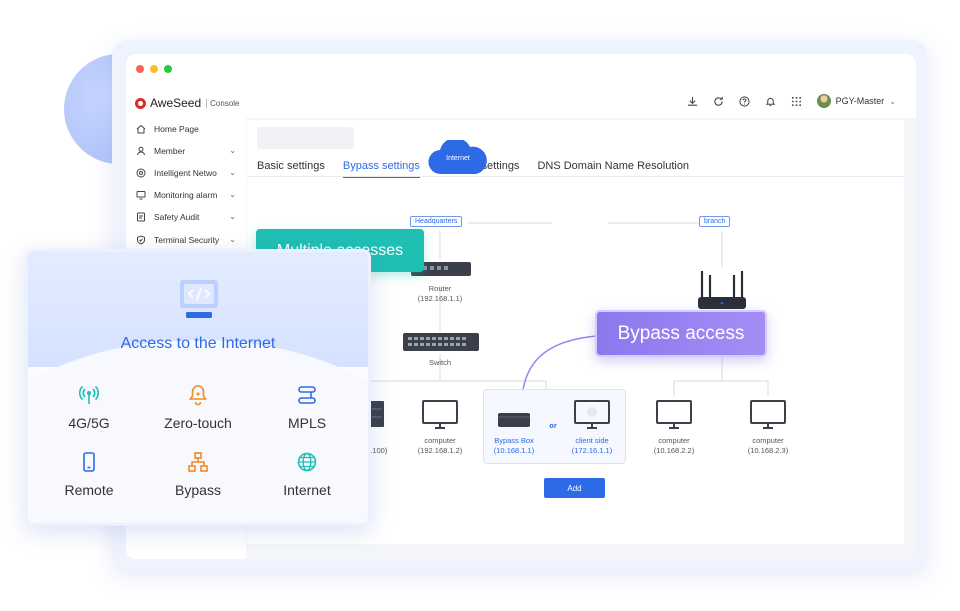  What do you see at coordinates (681, 333) in the screenshot?
I see `bypass-access-callout: Bypass access` at bounding box center [681, 333].